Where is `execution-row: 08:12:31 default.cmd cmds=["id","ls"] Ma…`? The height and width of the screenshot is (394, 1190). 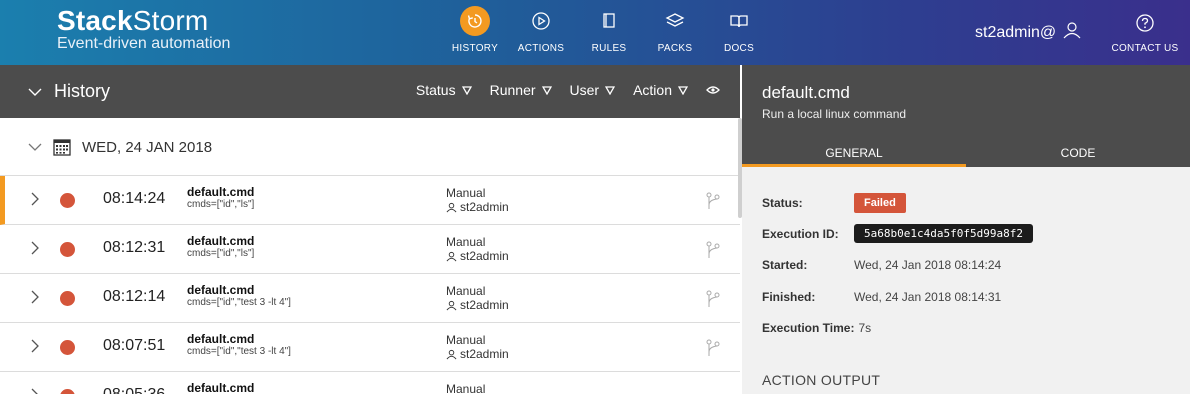
execution-row: 08:12:31 default.cmd cmds=["id","ls"] Ma… is located at coordinates (370, 249).